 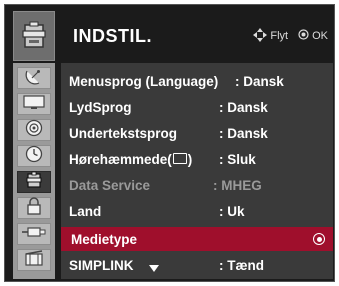 I want to click on lock-icon, so click(x=34, y=208).